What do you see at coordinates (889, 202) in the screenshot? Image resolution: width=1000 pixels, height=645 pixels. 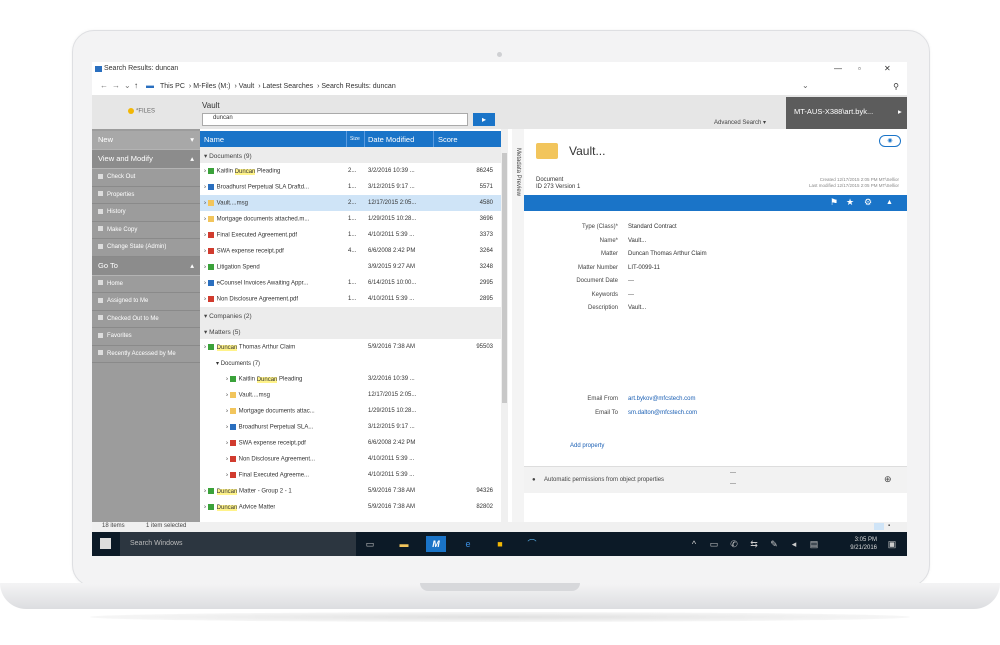 I see `collapse-icon: ▲` at bounding box center [889, 202].